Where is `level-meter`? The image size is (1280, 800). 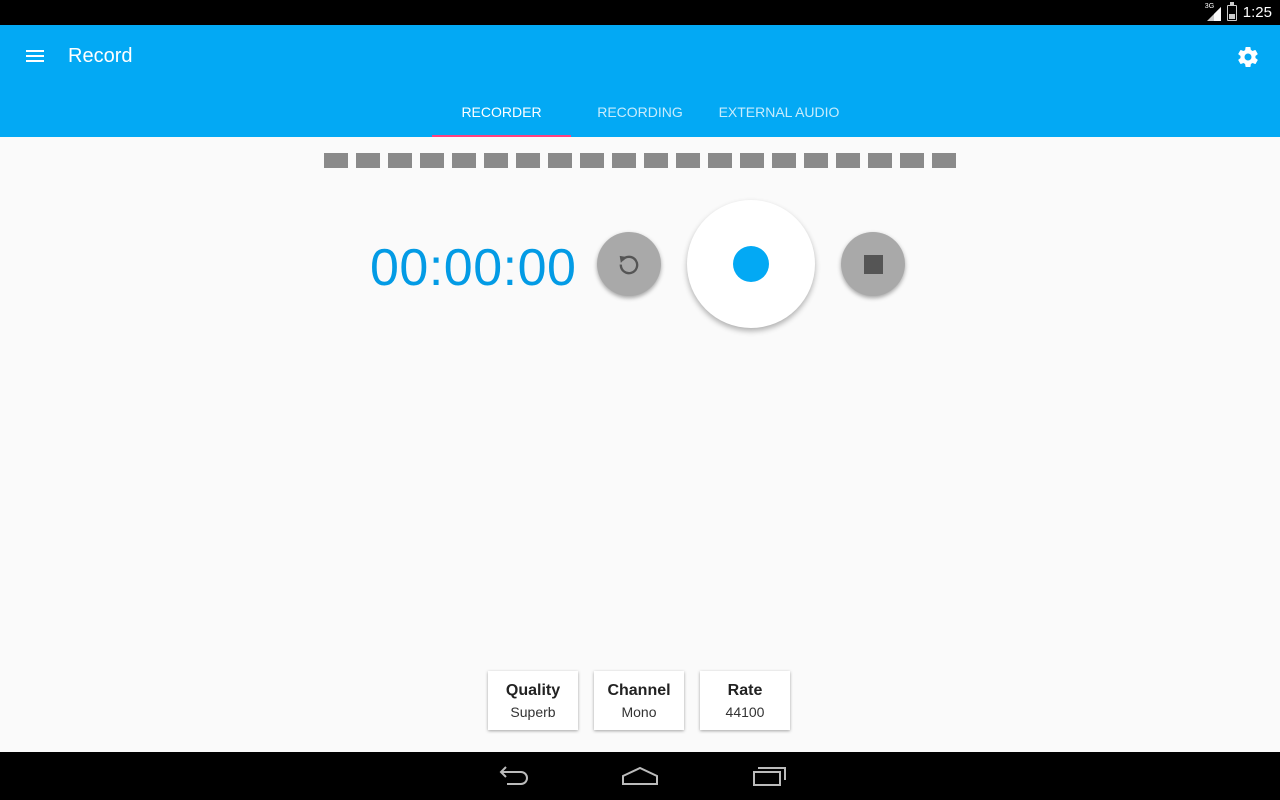
level-meter is located at coordinates (640, 160).